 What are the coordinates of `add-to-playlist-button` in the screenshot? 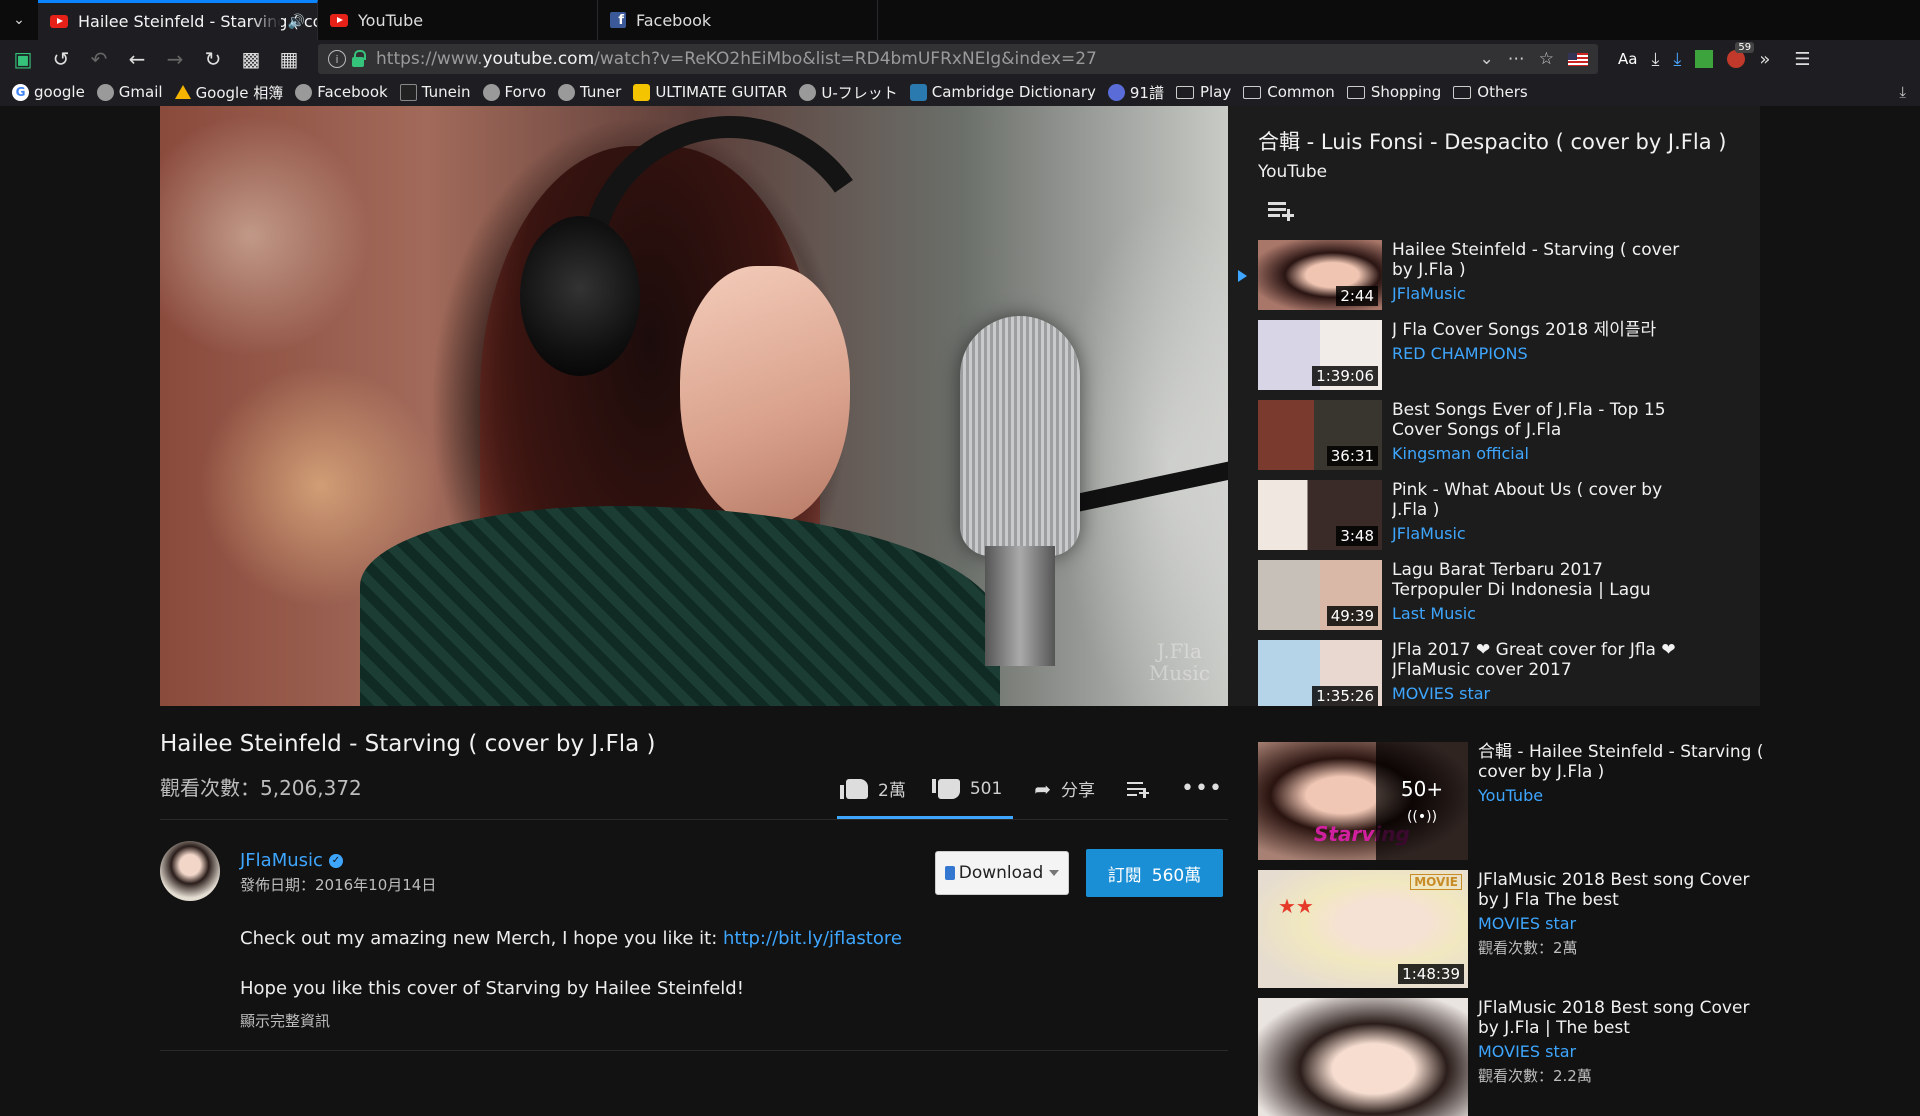 It's located at (1138, 789).